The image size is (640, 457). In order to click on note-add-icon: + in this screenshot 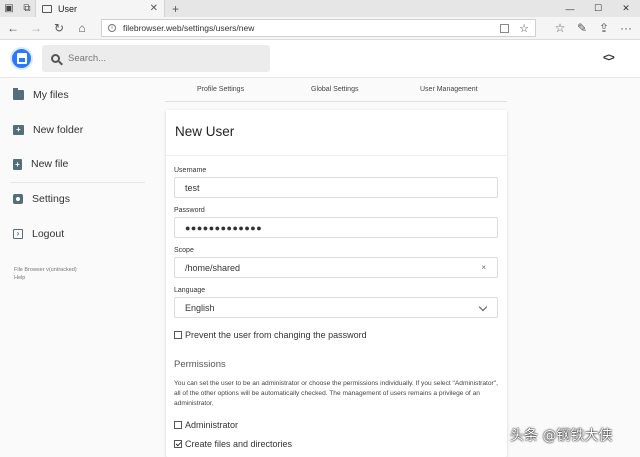, I will do `click(17, 164)`.